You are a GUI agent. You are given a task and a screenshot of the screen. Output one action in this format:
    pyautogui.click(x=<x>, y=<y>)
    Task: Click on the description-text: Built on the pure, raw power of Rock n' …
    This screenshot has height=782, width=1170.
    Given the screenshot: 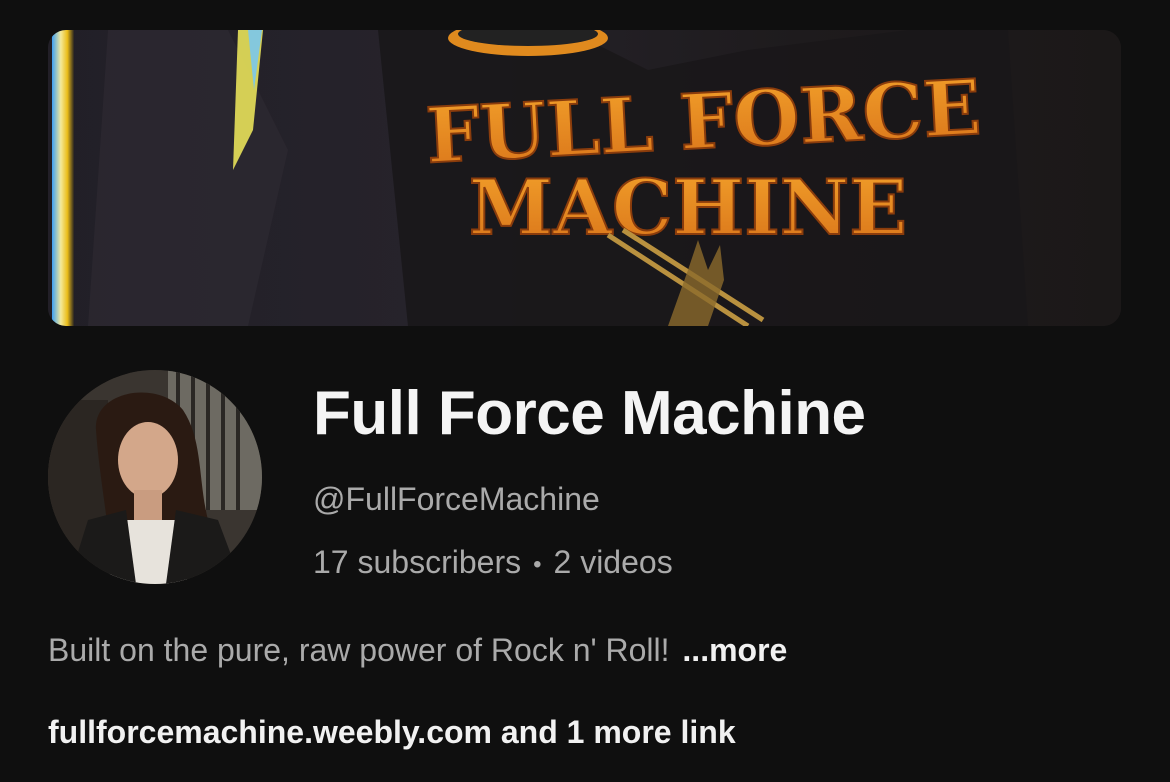 What is the action you would take?
    pyautogui.click(x=359, y=650)
    